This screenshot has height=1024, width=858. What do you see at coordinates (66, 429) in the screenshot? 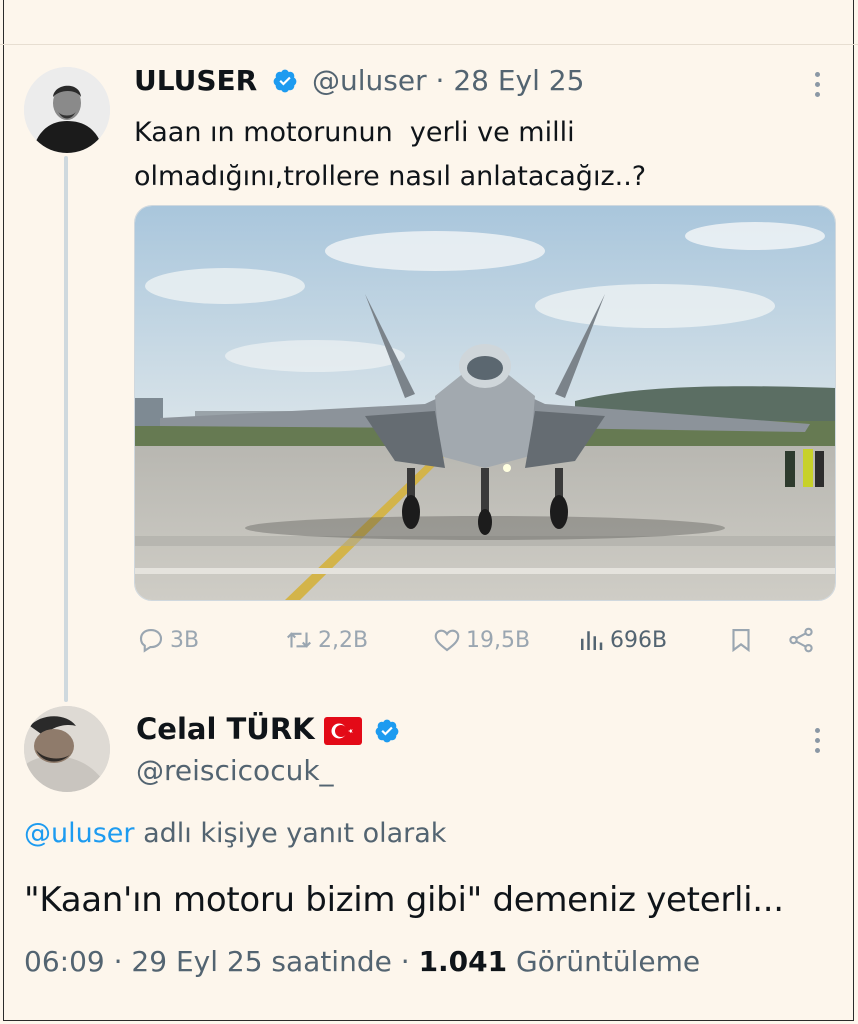
I see `thread-connector` at bounding box center [66, 429].